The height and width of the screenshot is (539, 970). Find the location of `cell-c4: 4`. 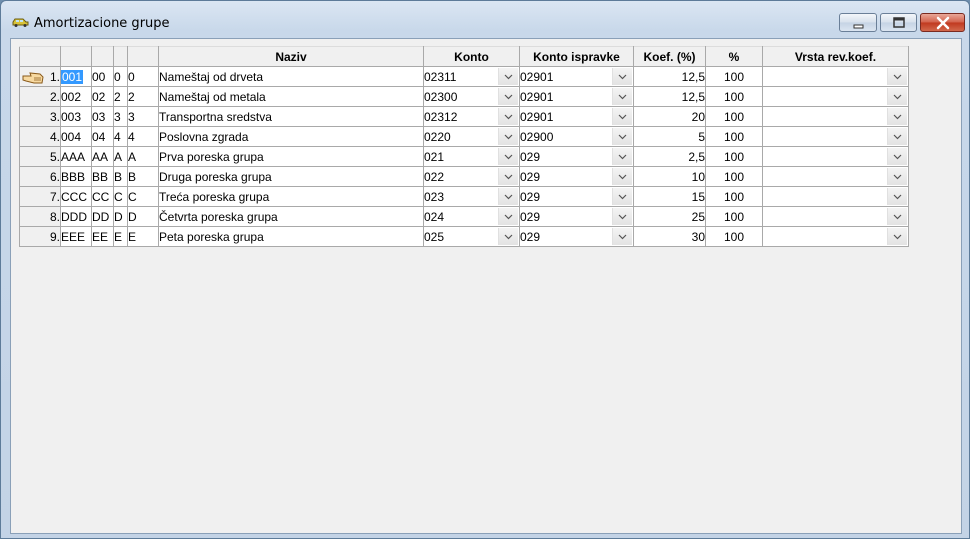

cell-c4: 4 is located at coordinates (143, 136).